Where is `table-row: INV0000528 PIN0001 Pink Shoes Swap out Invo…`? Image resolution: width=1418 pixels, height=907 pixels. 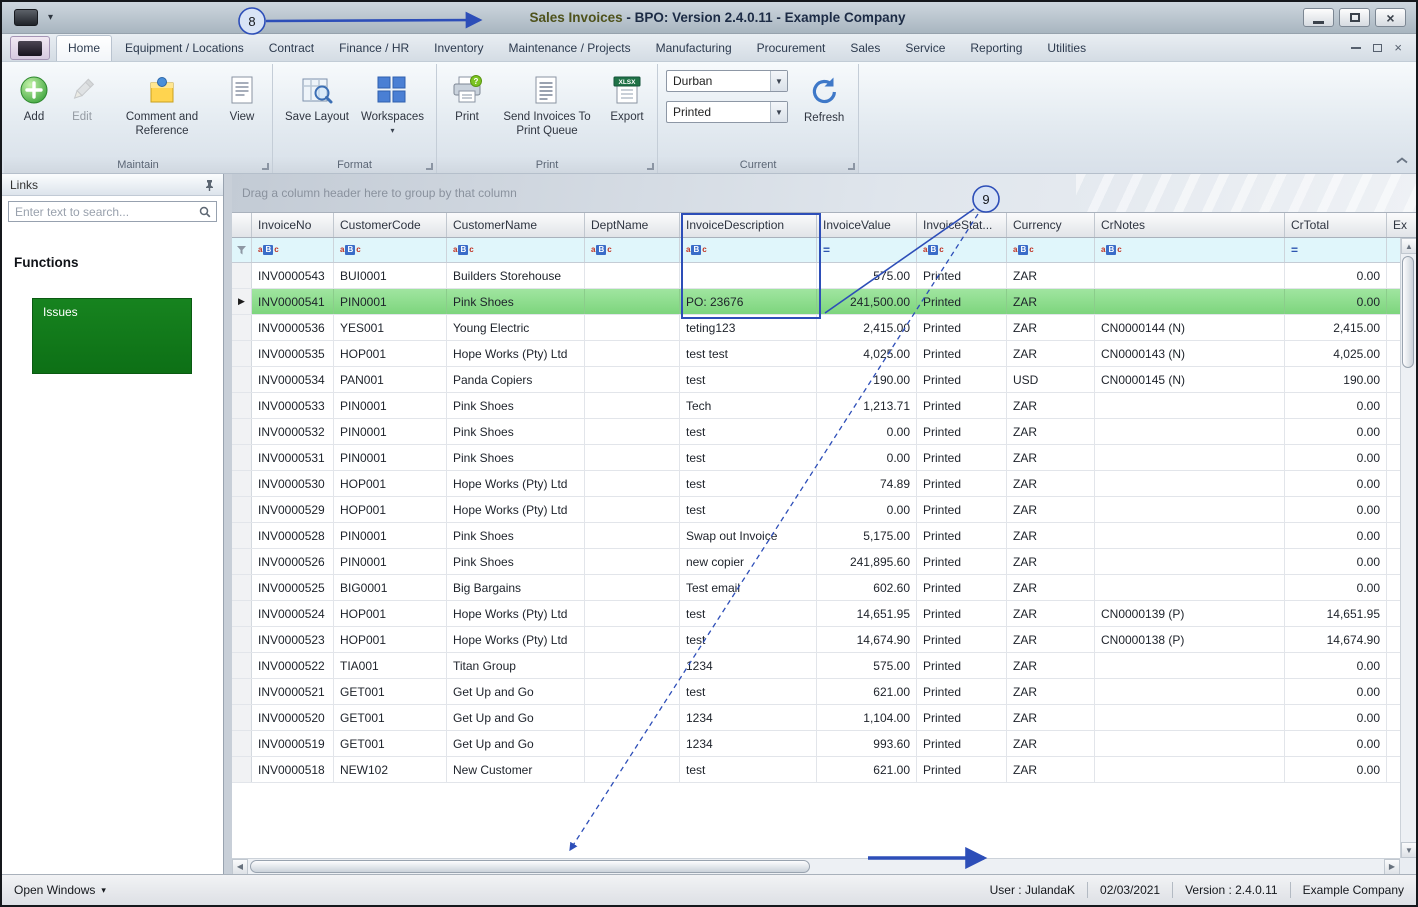
table-row: INV0000528 PIN0001 Pink Shoes Swap out Invo… is located at coordinates (824, 536).